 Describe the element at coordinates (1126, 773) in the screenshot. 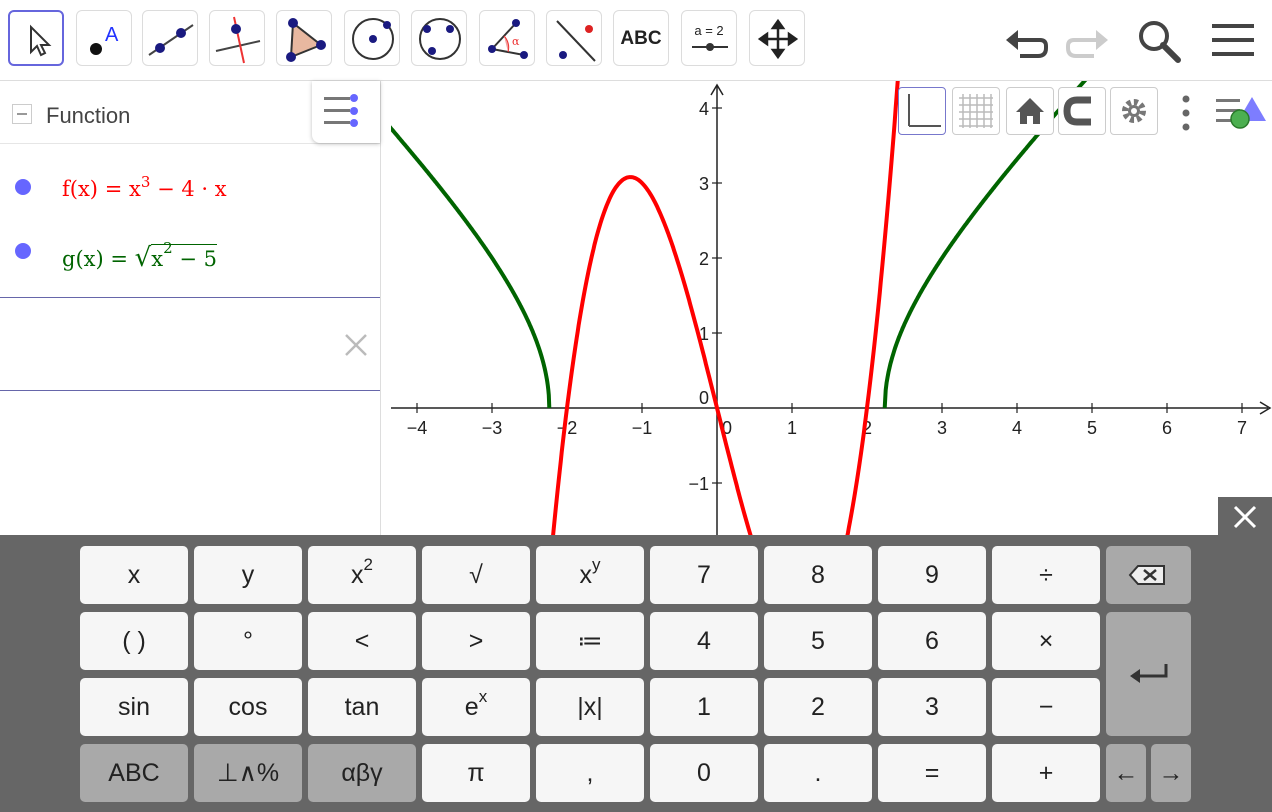

I see `cursor-left-key: ←` at that location.